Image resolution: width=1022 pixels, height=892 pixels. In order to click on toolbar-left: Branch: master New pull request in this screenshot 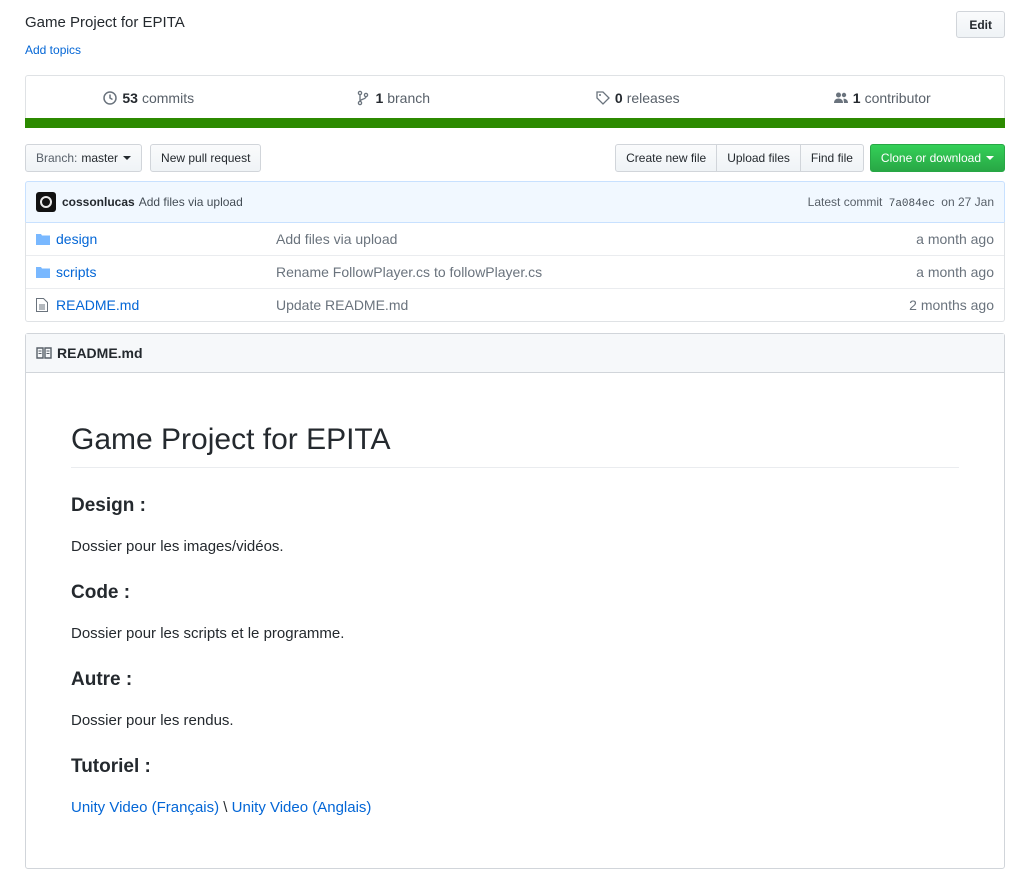, I will do `click(143, 158)`.